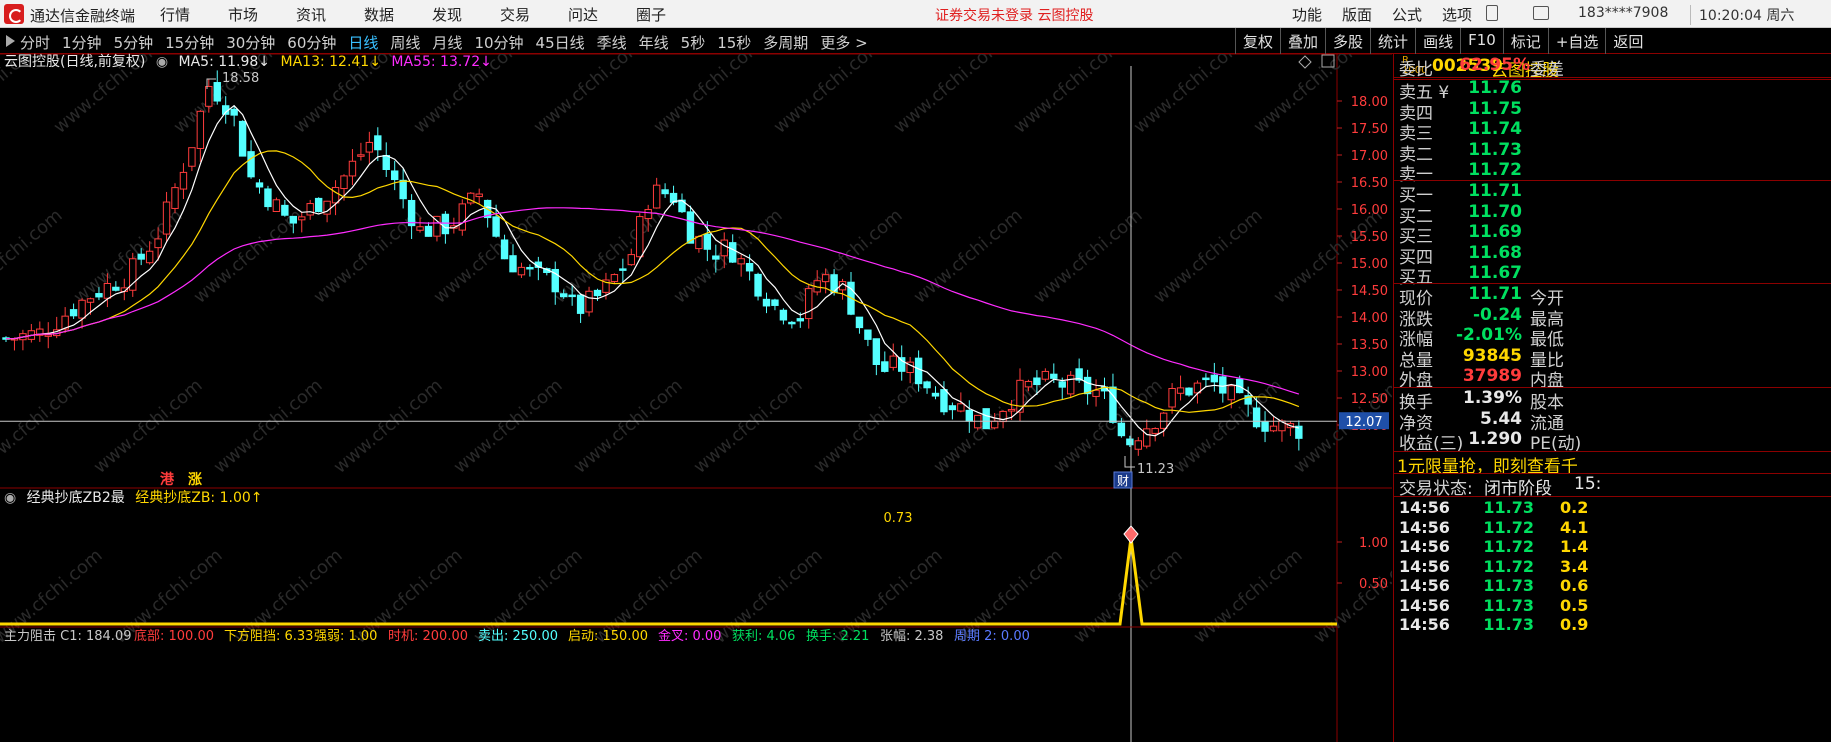 The width and height of the screenshot is (1831, 742). Describe the element at coordinates (1612, 90) in the screenshot. I see `order-book-sell-row: 卖五 ¥11.76` at that location.